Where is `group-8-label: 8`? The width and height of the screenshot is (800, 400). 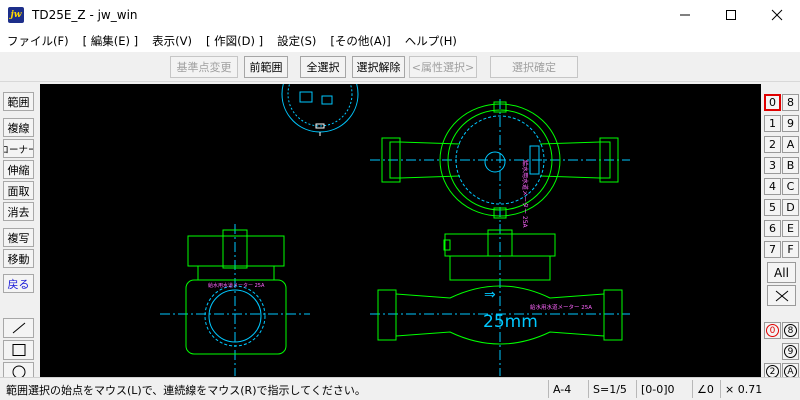
group-8-label: 8 is located at coordinates (790, 330).